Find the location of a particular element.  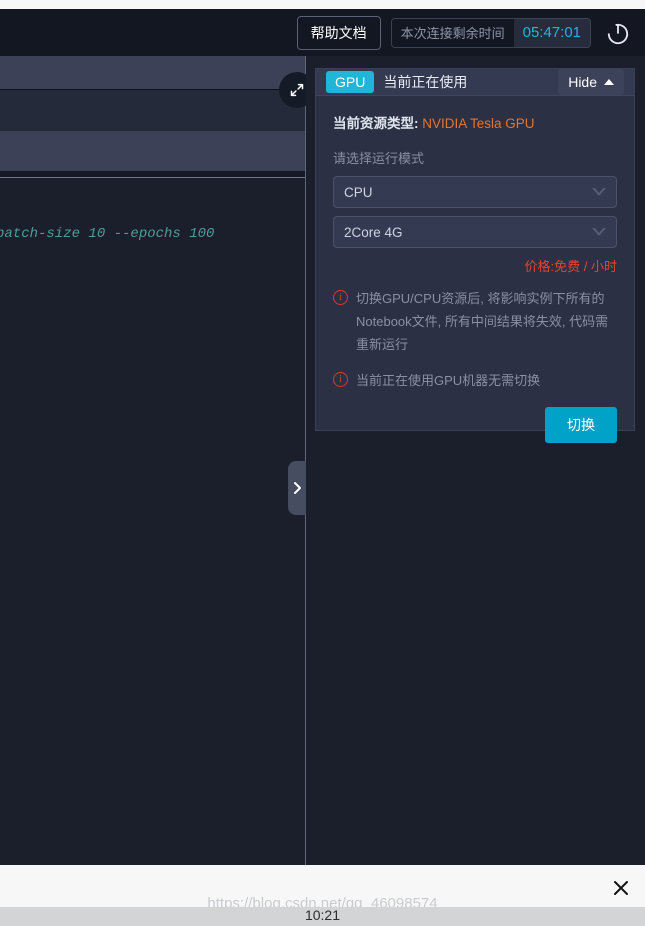

spec-select: 2Core 4G is located at coordinates (475, 232).